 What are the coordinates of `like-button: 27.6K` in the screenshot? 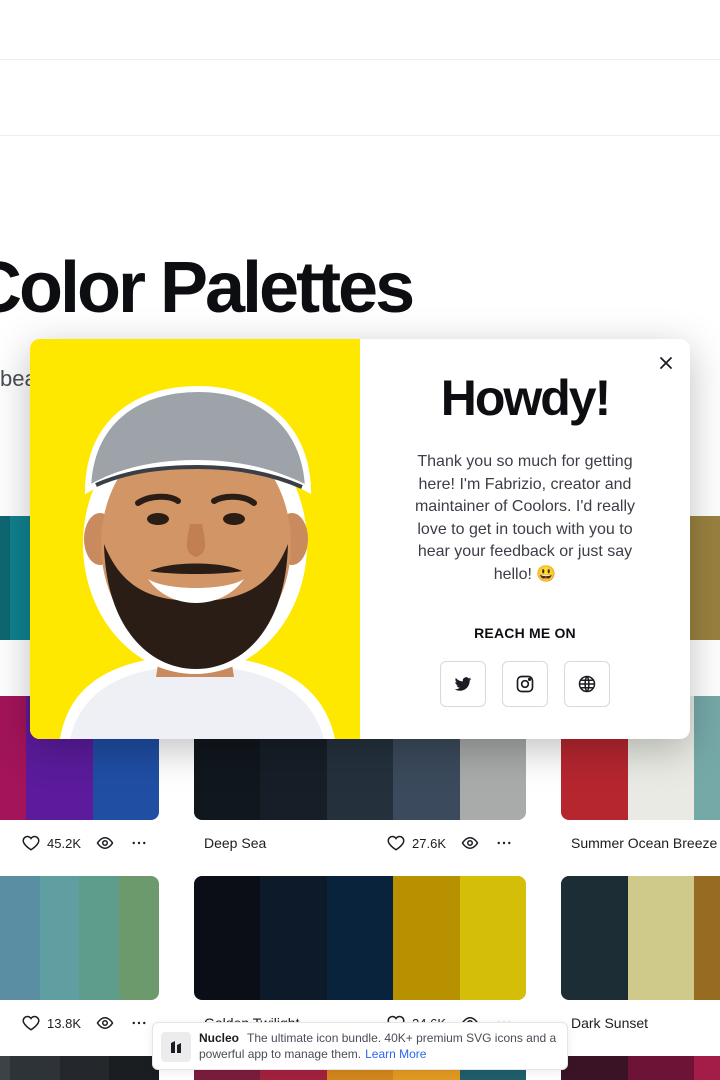 It's located at (416, 843).